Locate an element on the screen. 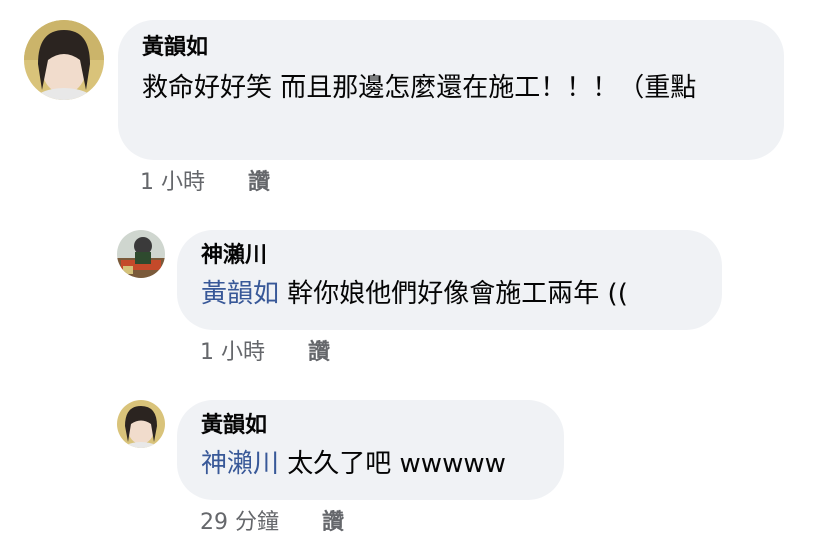  comment-bubble: 神瀨川 黃韻如 幹你娘他們好像會施工兩年 (( is located at coordinates (449, 280).